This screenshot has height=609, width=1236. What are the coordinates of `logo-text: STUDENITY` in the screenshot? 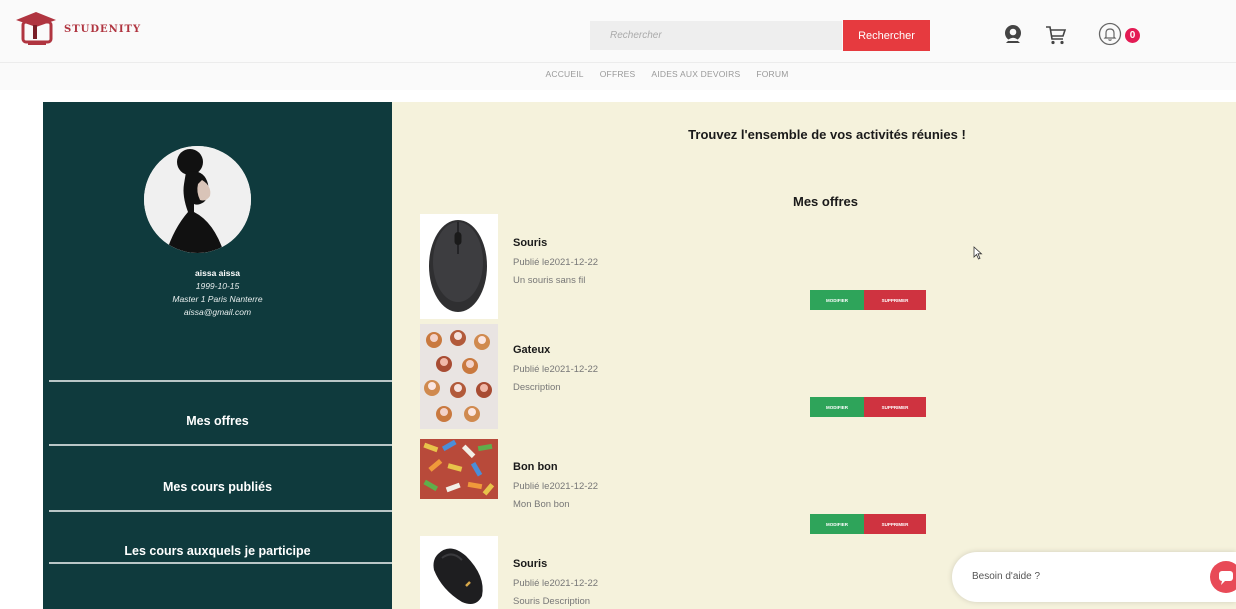 It's located at (103, 29).